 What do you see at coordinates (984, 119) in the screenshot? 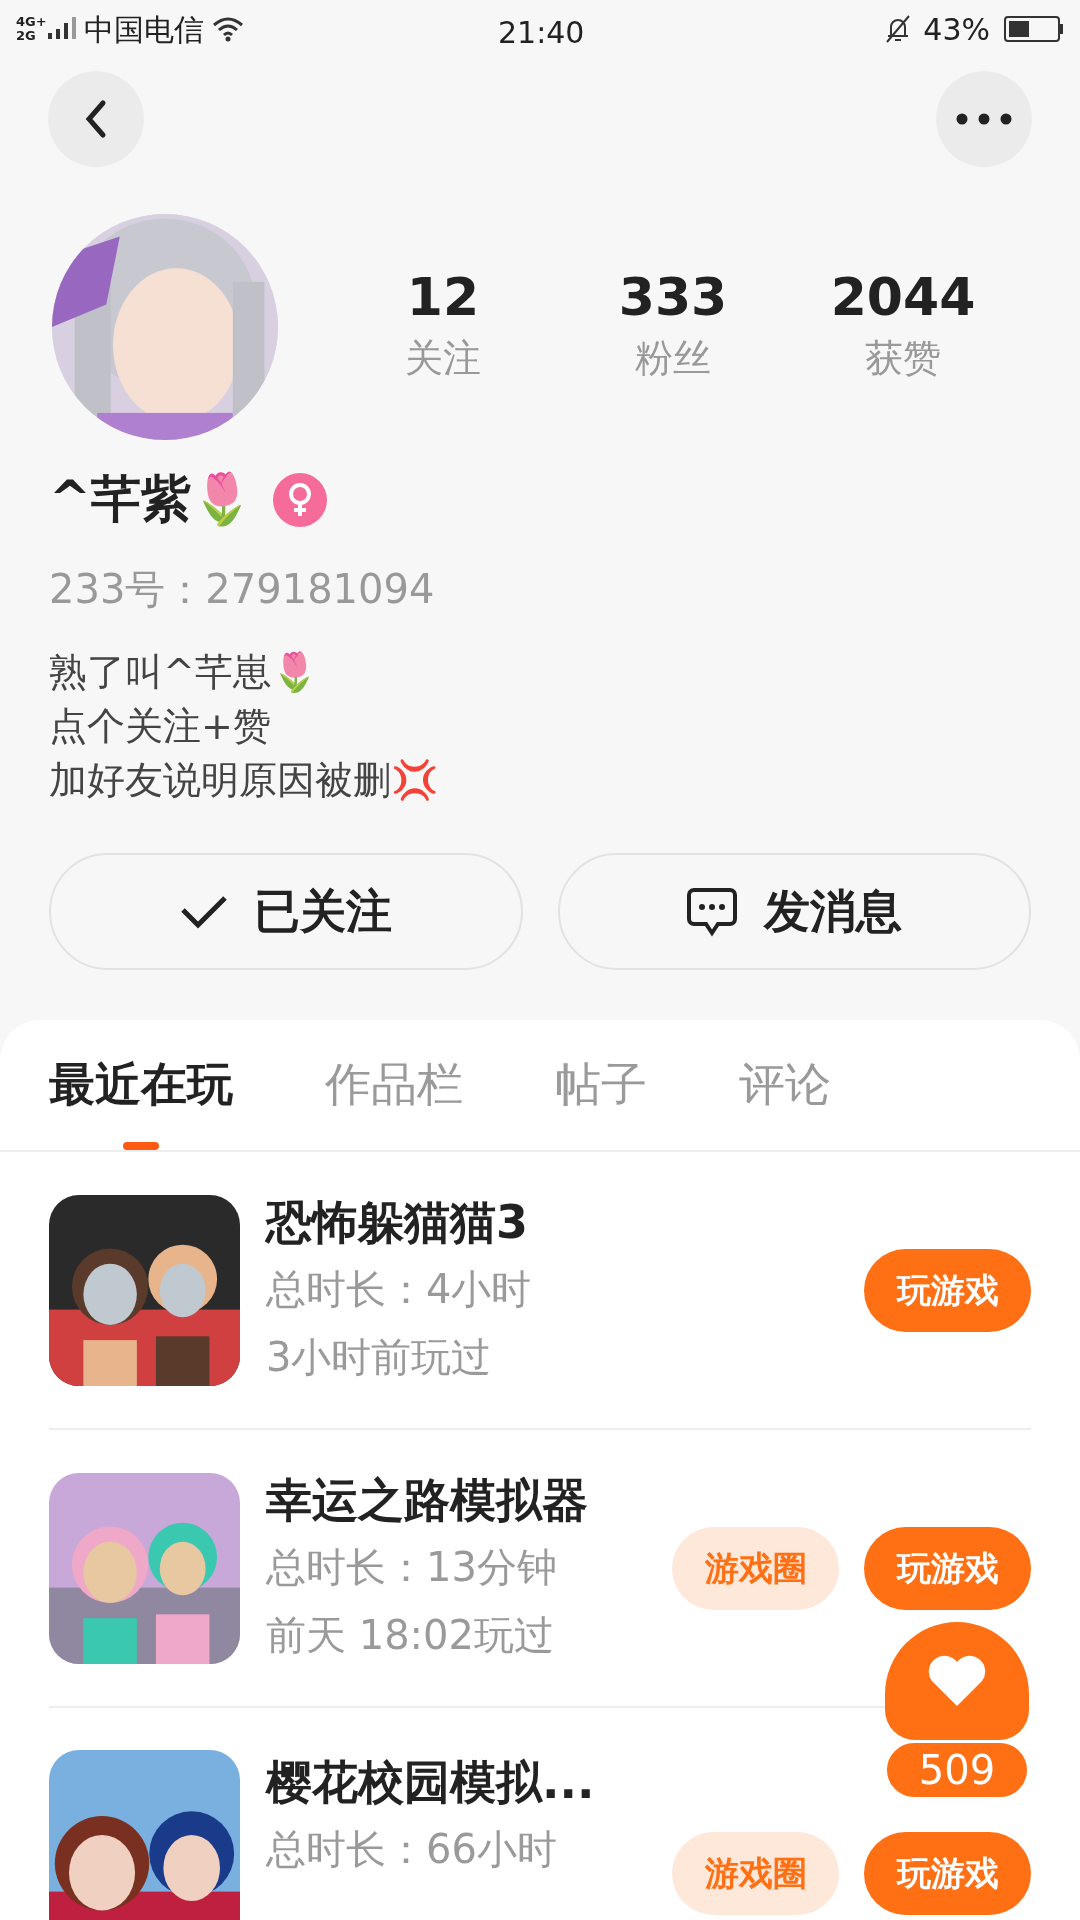
I see `more-icon` at bounding box center [984, 119].